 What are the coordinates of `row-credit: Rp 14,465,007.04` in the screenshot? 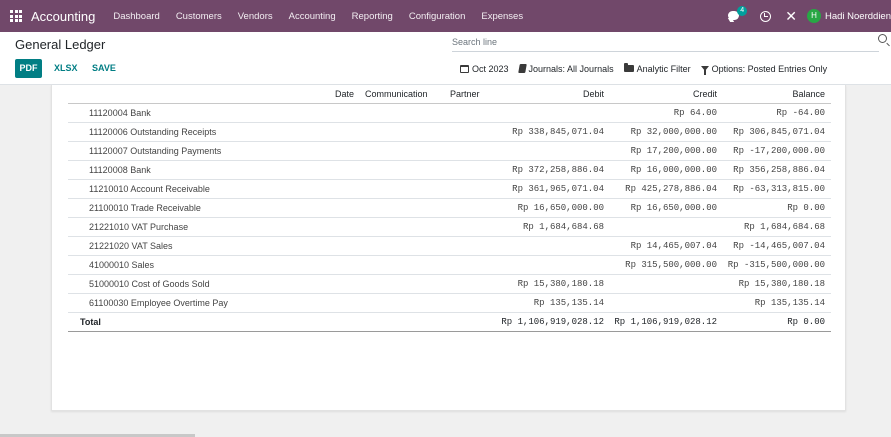 It's located at (664, 246).